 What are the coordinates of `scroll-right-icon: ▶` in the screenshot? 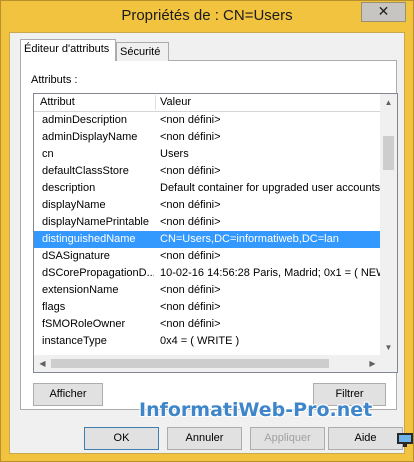 It's located at (372, 363).